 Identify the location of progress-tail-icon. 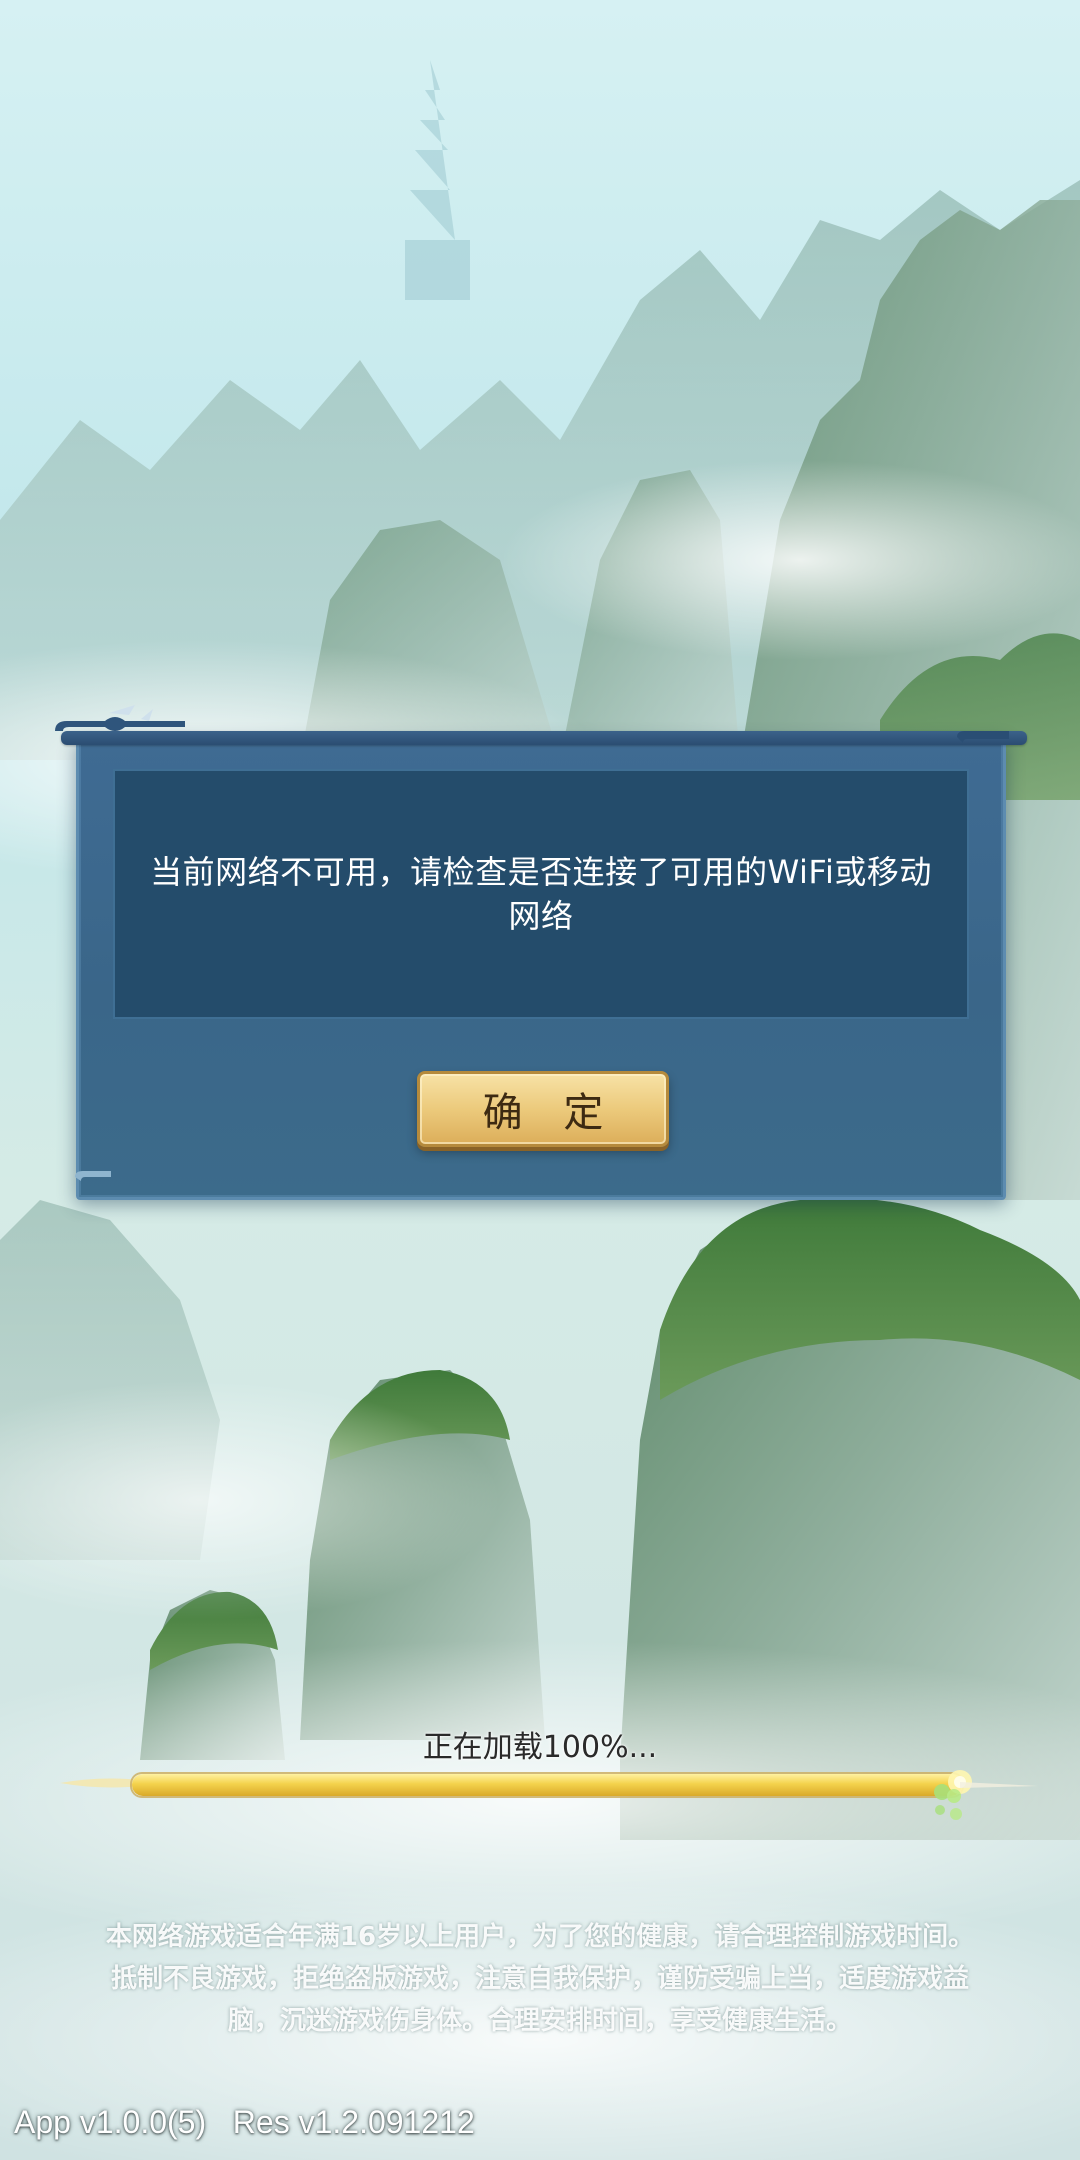
(100, 1783).